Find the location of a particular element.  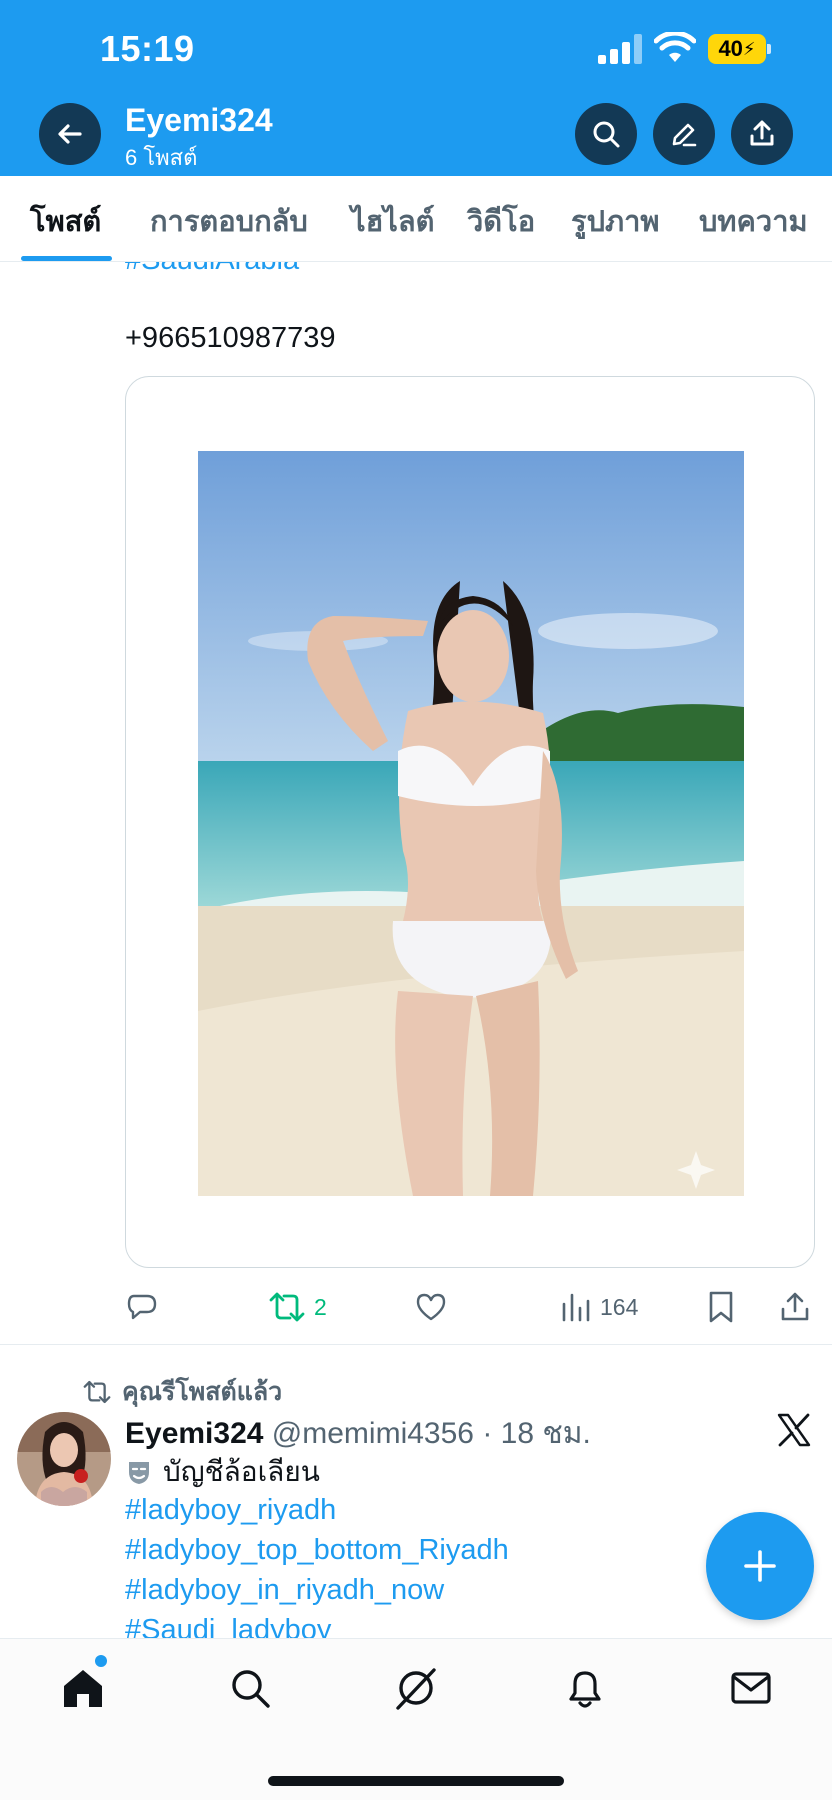

tab-photos: รูปภาพ is located at coordinates (615, 221).